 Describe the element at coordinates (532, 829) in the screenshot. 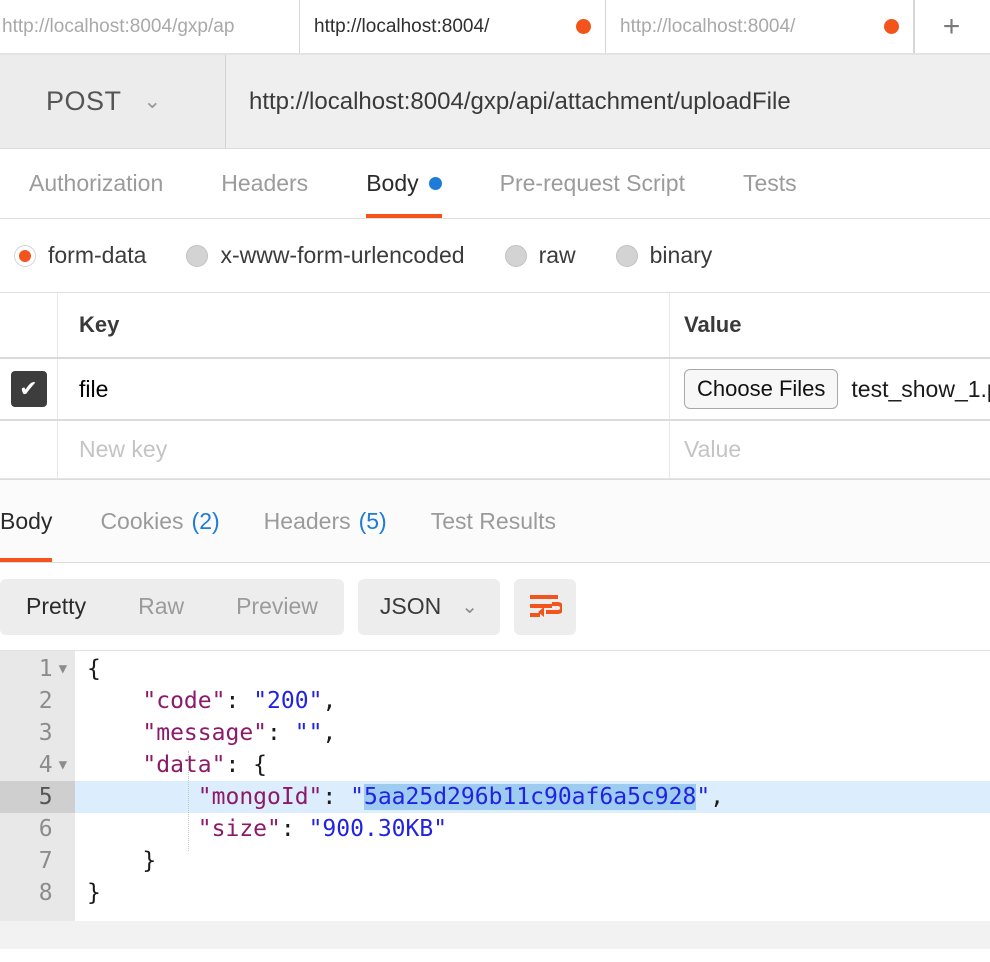

I see `code-line-6: "size": "900.30KB"` at that location.